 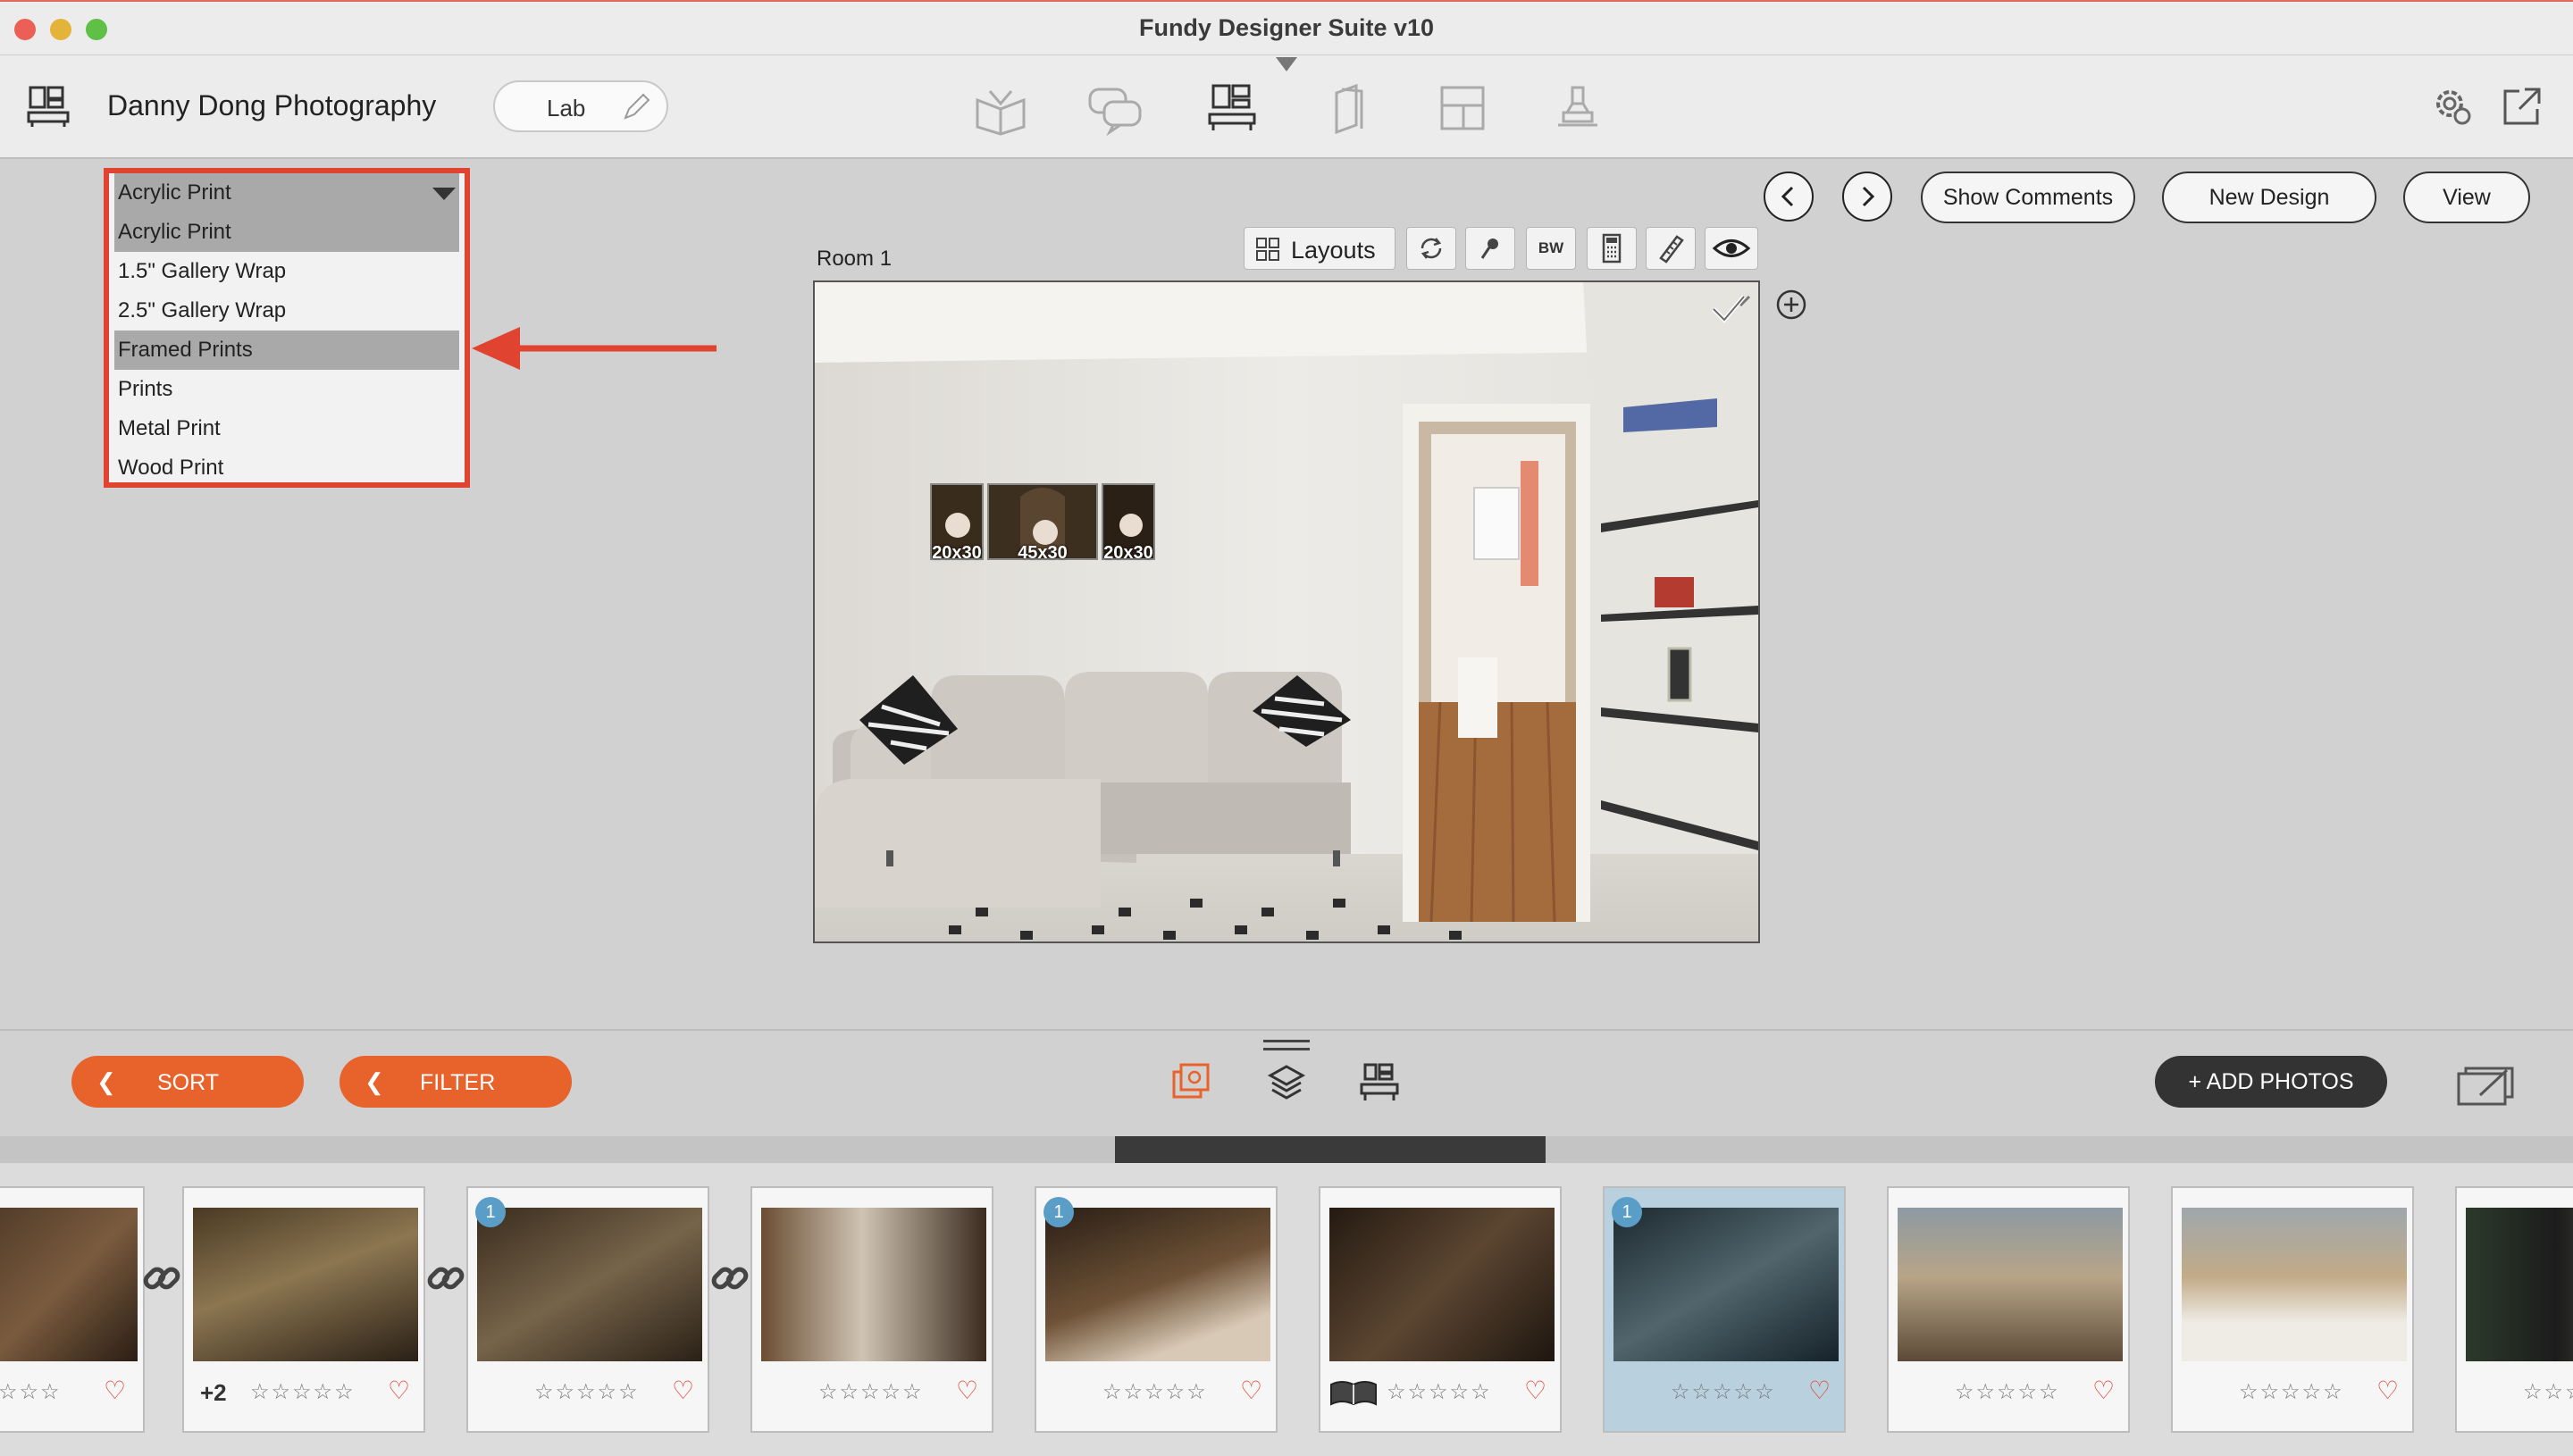 I want to click on pencil-icon, so click(x=636, y=109).